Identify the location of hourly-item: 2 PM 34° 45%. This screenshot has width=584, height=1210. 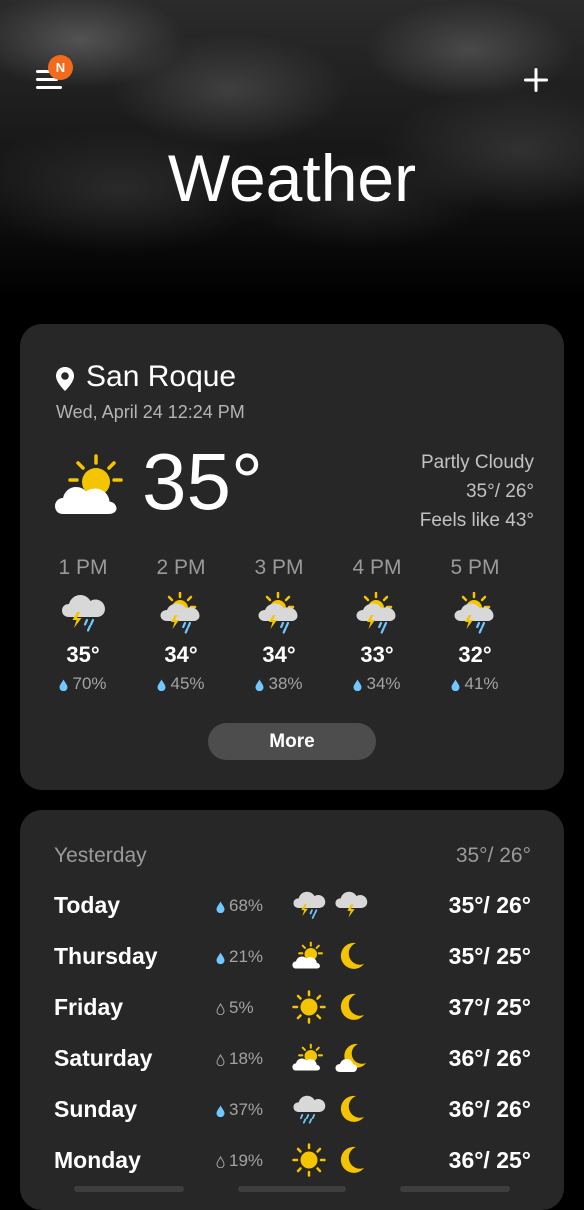
(181, 625).